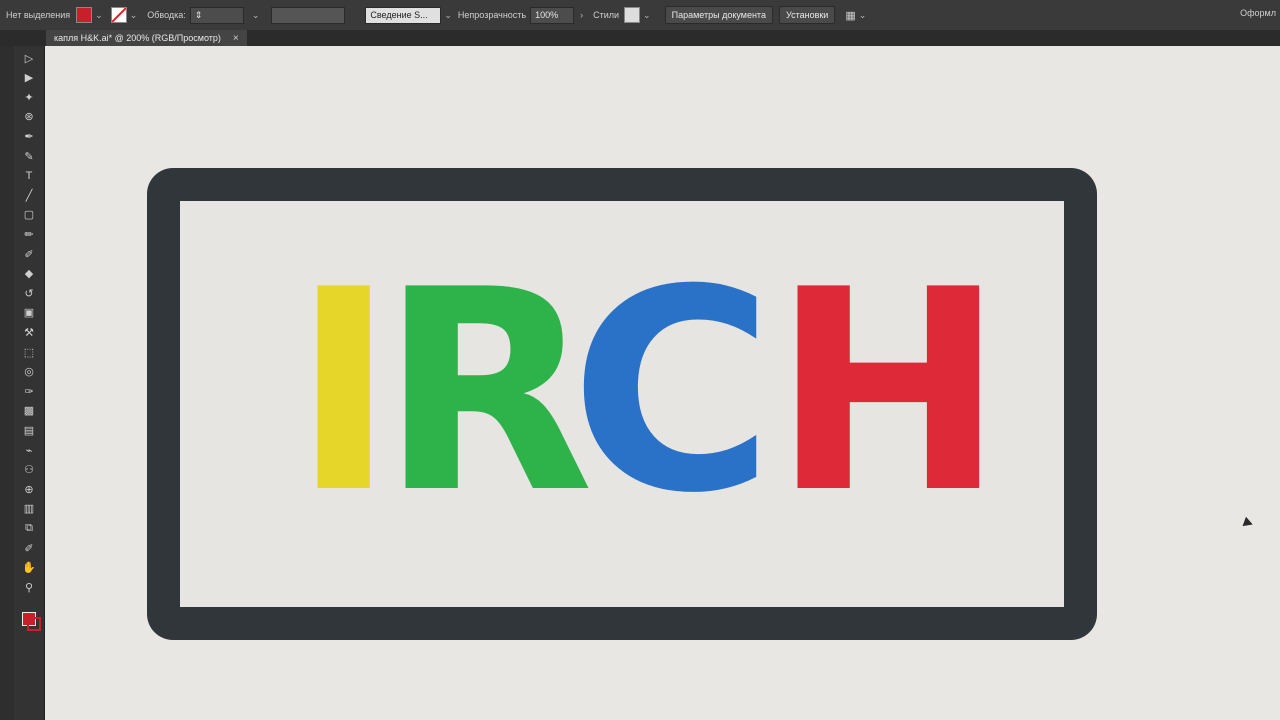 The image size is (1280, 720). What do you see at coordinates (606, 15) in the screenshot?
I see `styles-label: Стили` at bounding box center [606, 15].